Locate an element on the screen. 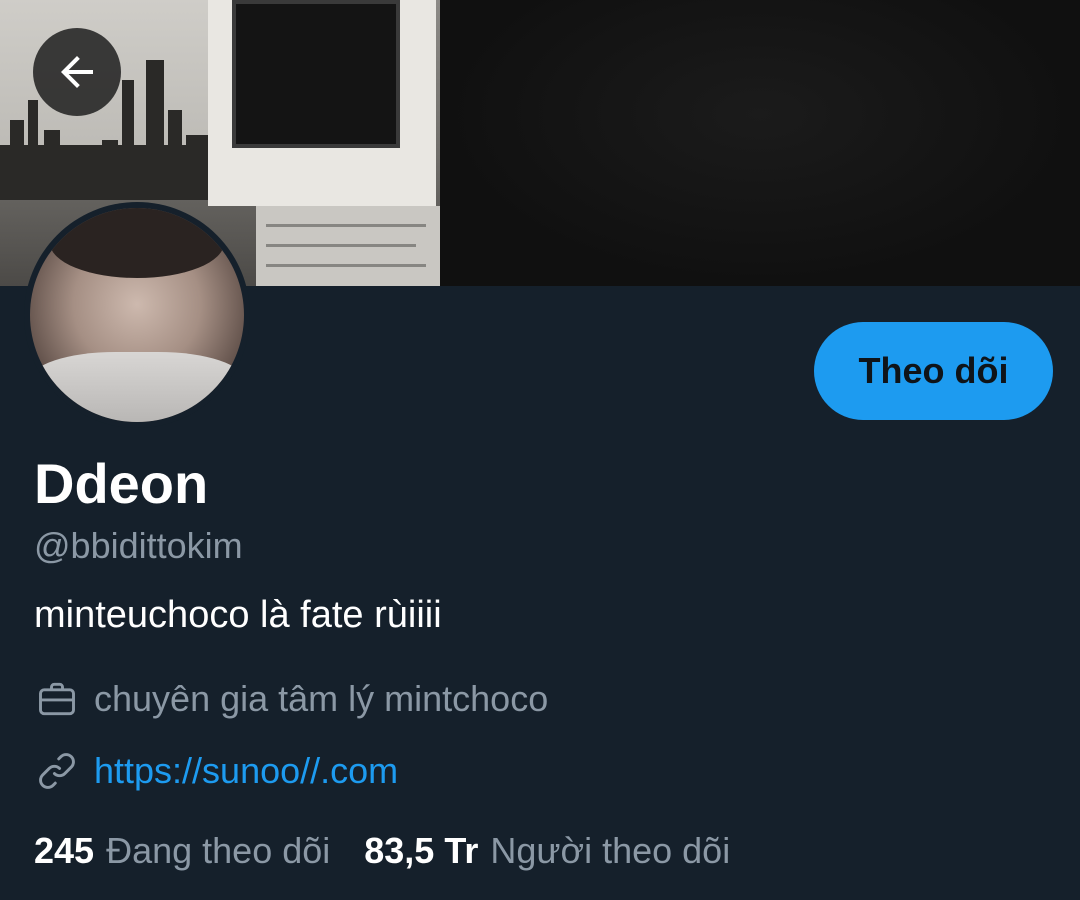 The image size is (1080, 900). followers-stat: 83,5 Tr Người theo dõi is located at coordinates (547, 851).